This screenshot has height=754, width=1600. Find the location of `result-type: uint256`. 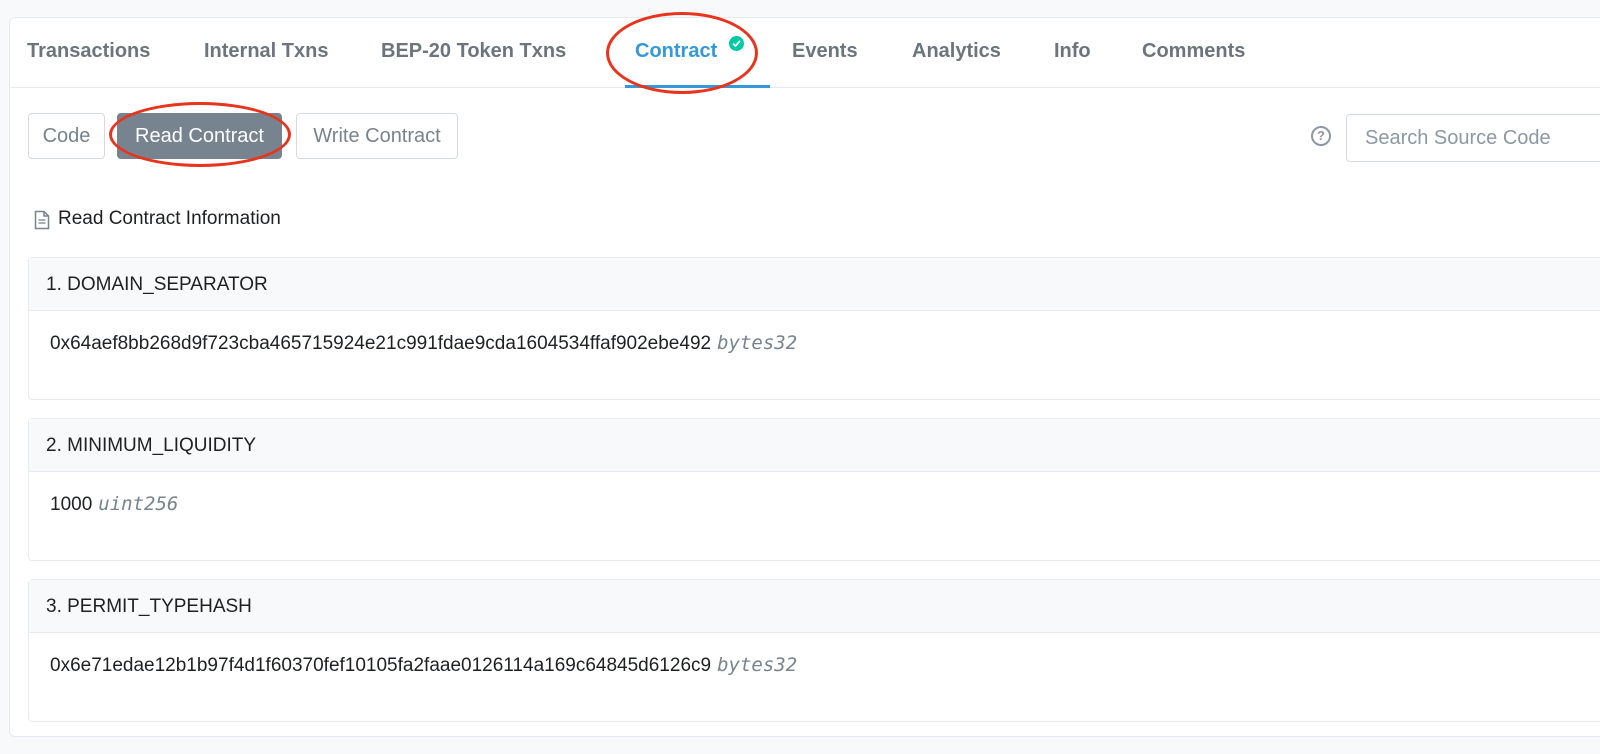

result-type: uint256 is located at coordinates (138, 504).